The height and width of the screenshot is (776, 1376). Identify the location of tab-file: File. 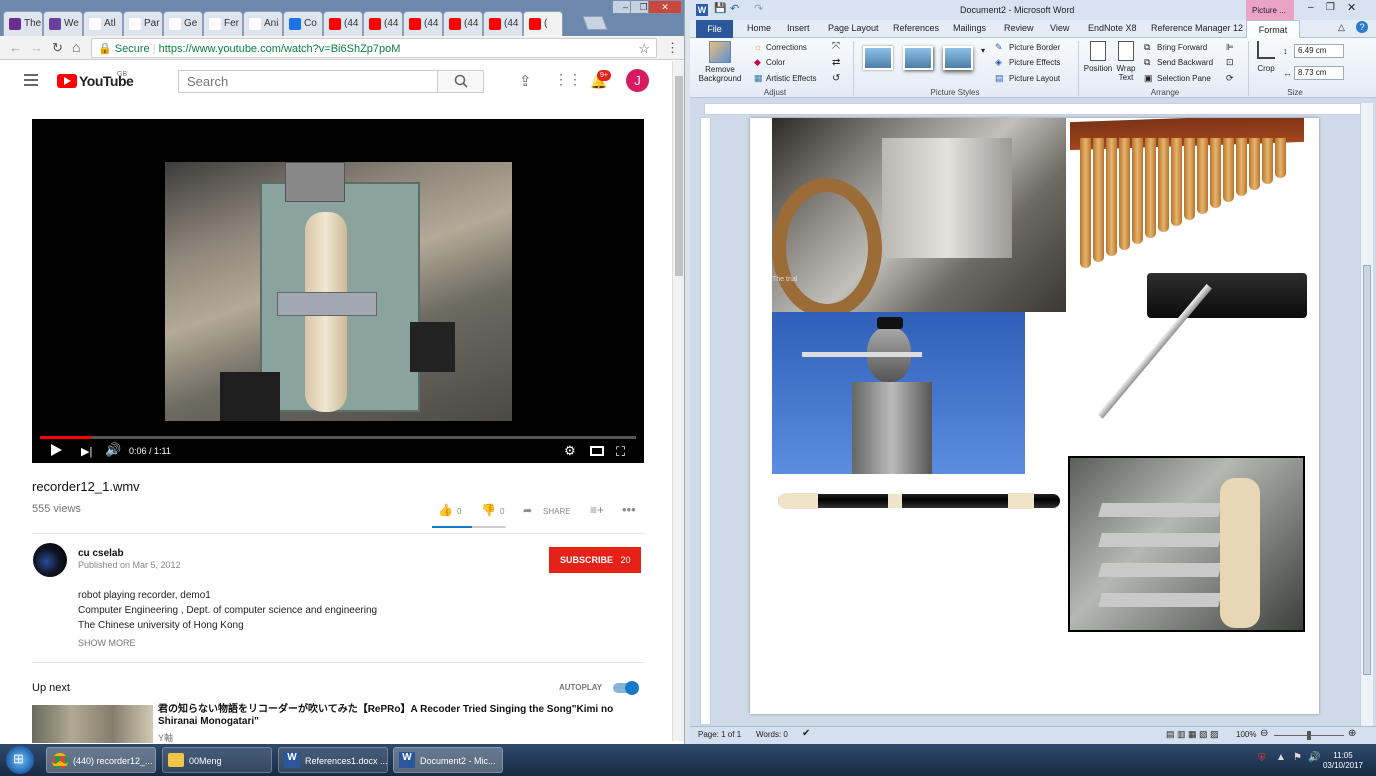
(714, 29).